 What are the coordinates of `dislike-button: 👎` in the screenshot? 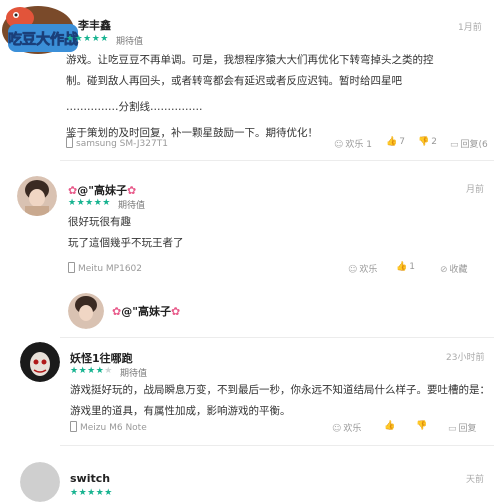 It's located at (422, 426).